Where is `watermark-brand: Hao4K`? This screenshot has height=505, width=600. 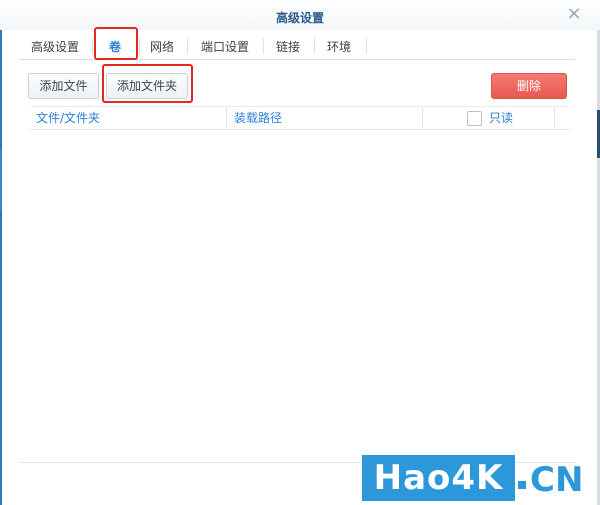
watermark-brand: Hao4K is located at coordinates (438, 478).